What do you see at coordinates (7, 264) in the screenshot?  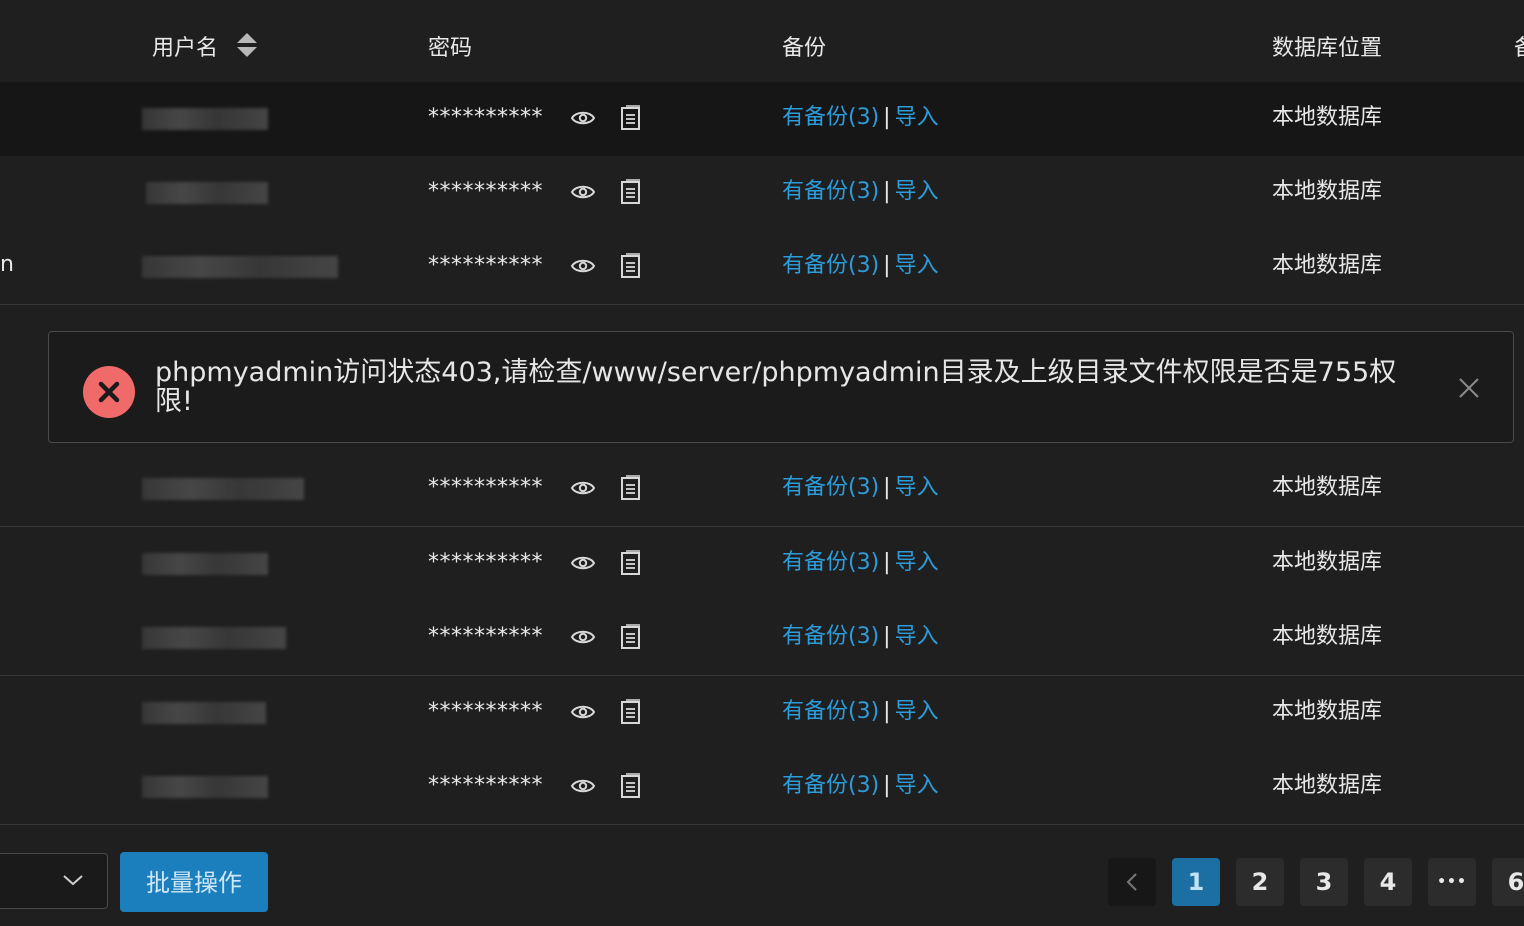 I see `row-left-text: n` at bounding box center [7, 264].